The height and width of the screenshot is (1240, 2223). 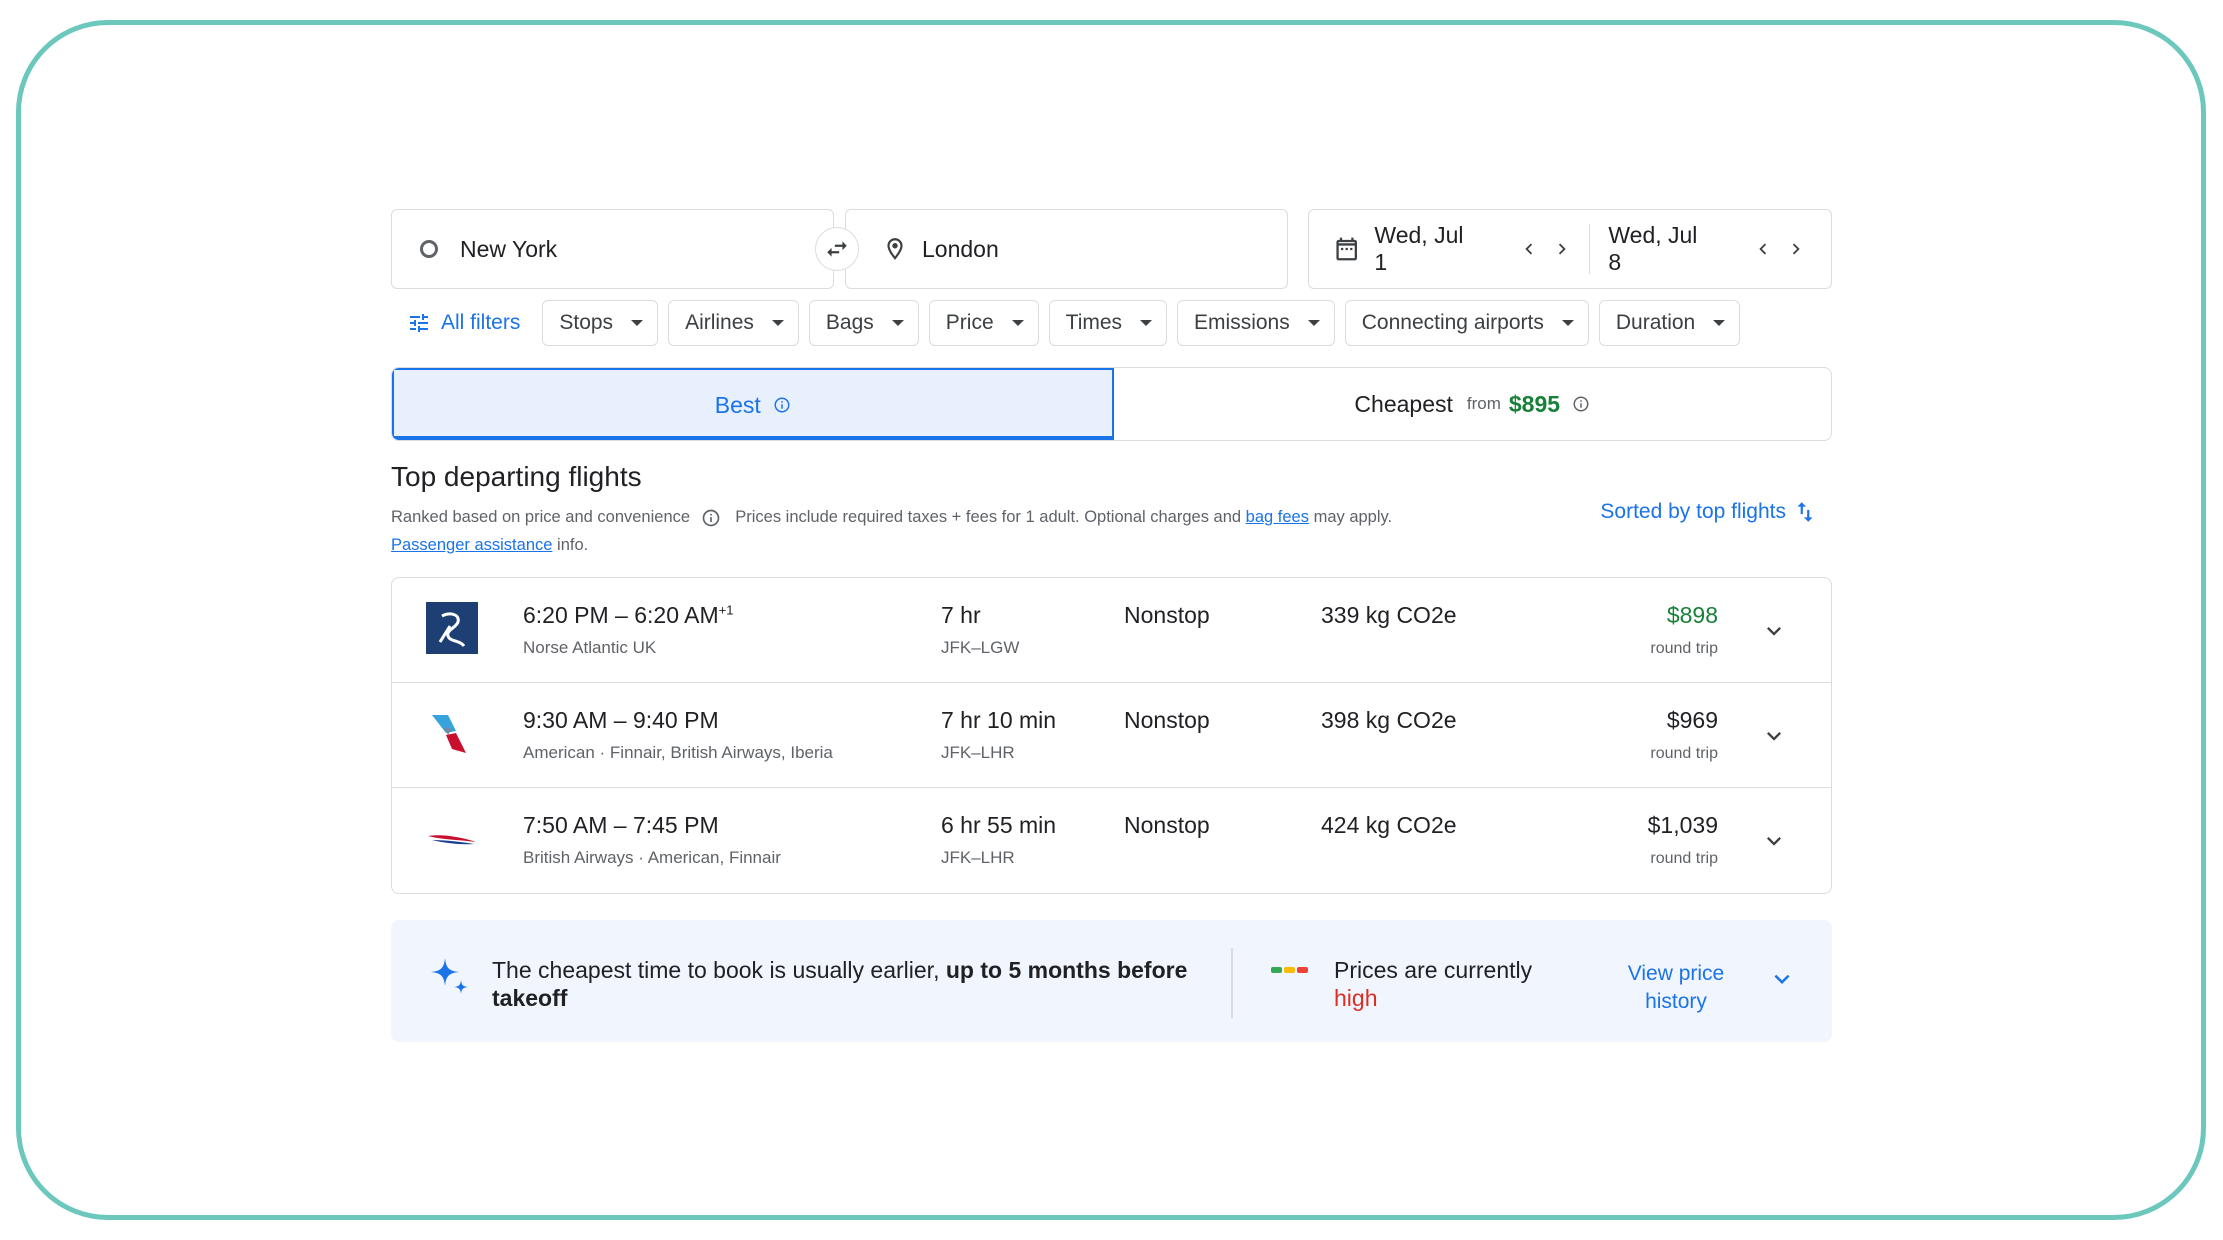 What do you see at coordinates (1290, 970) in the screenshot?
I see `price-level-icon` at bounding box center [1290, 970].